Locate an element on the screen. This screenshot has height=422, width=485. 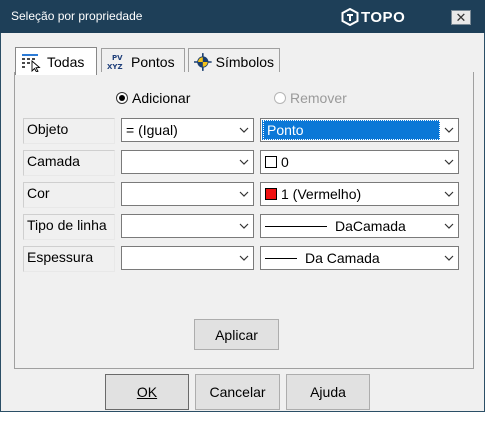
color-swatch-red is located at coordinates (271, 194).